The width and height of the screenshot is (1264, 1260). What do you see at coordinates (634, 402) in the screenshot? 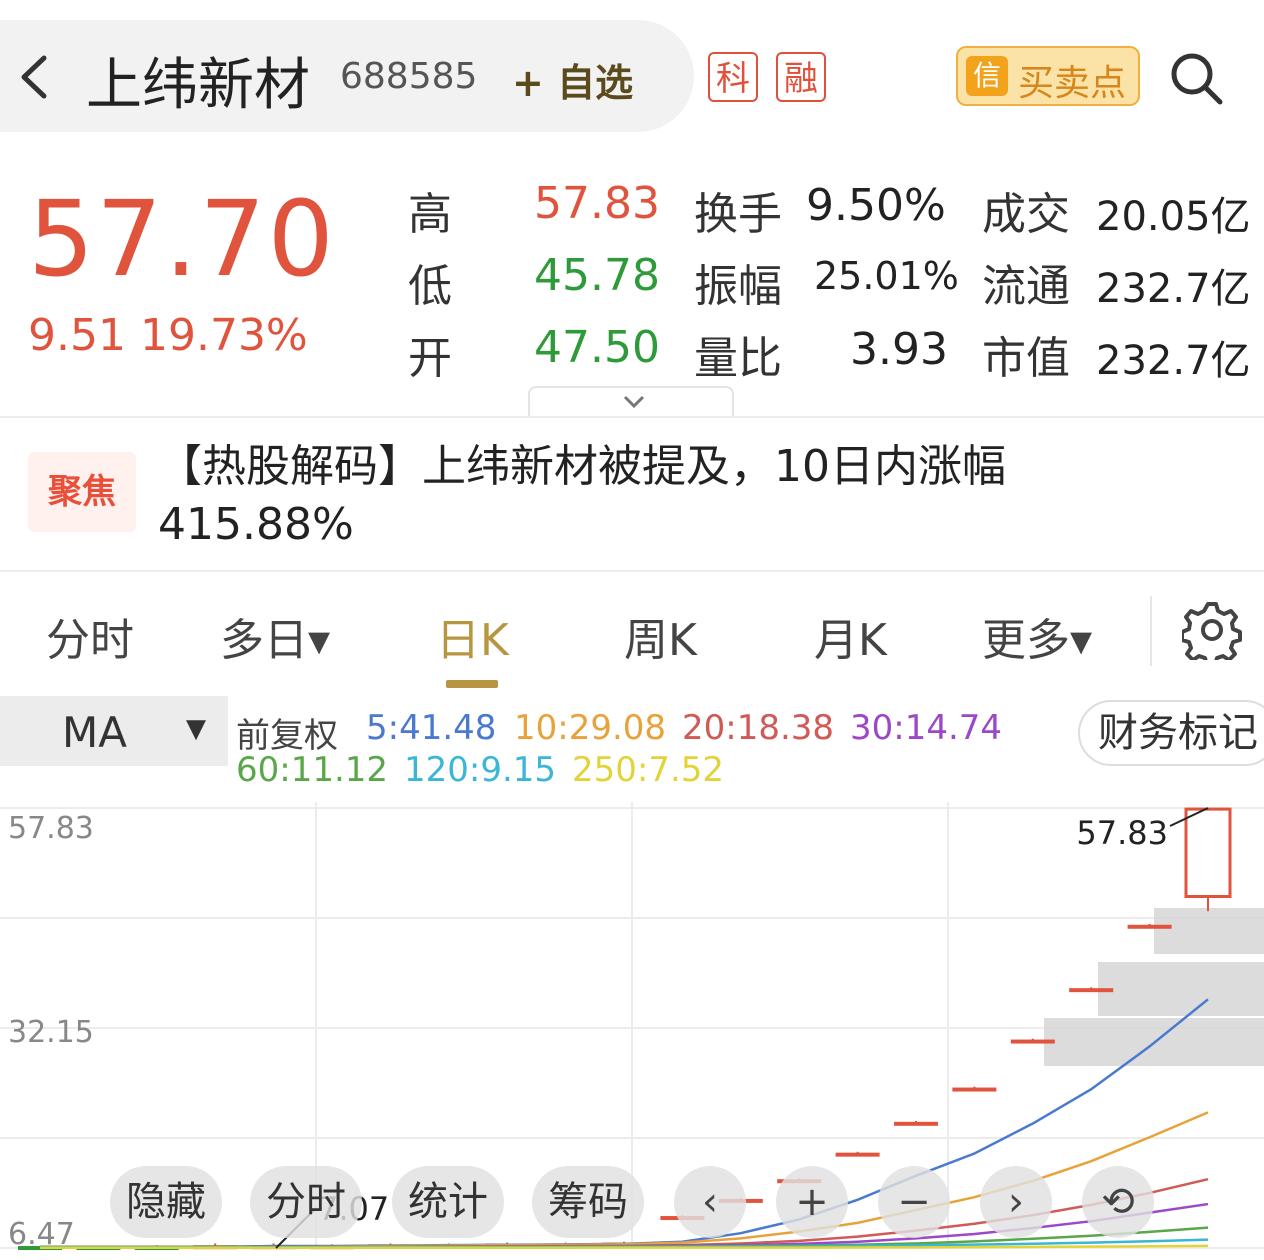
I see `chevron-down-icon` at bounding box center [634, 402].